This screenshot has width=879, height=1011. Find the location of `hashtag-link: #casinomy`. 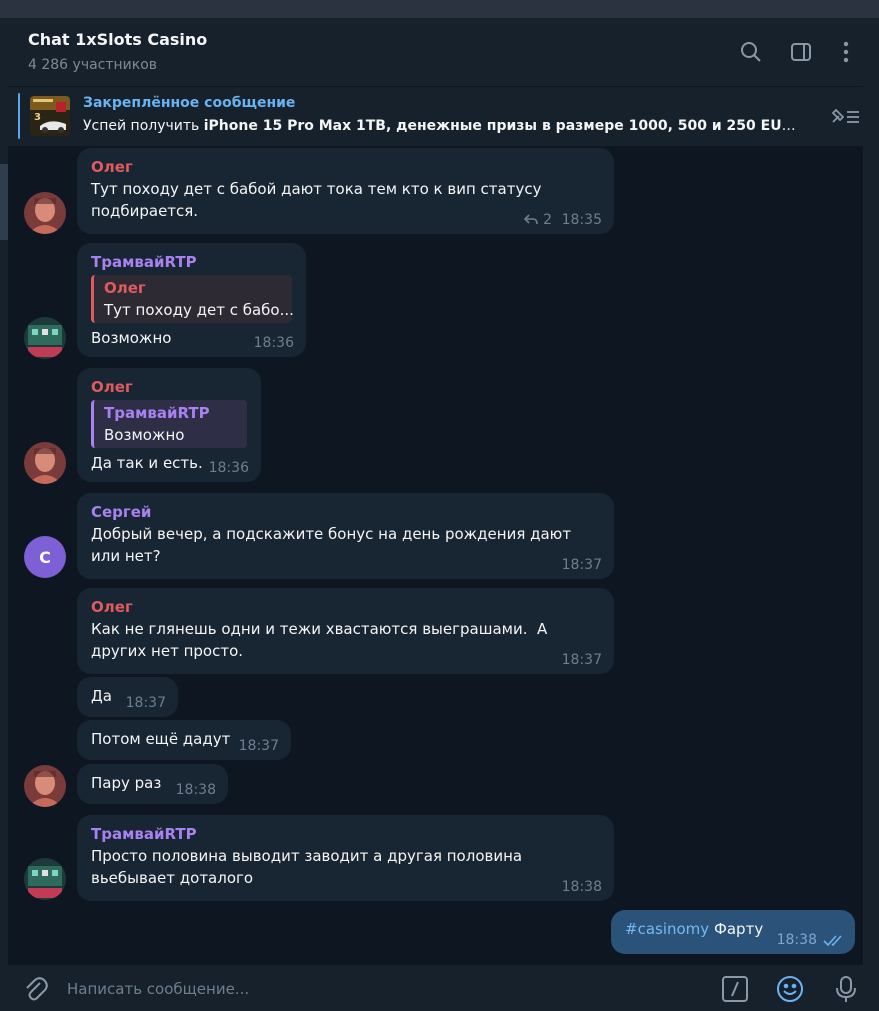

hashtag-link: #casinomy is located at coordinates (667, 929).